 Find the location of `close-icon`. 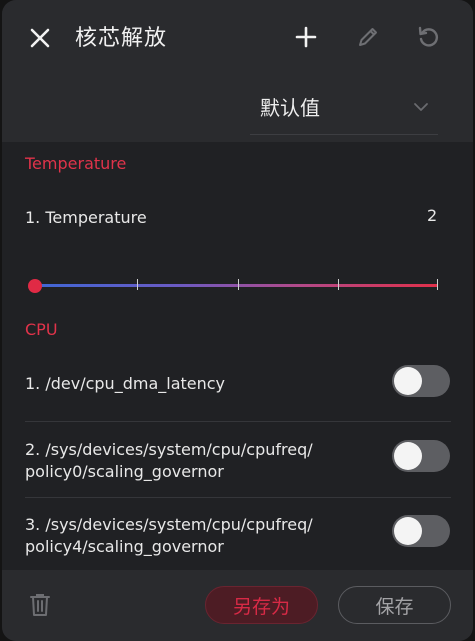

close-icon is located at coordinates (40, 38).